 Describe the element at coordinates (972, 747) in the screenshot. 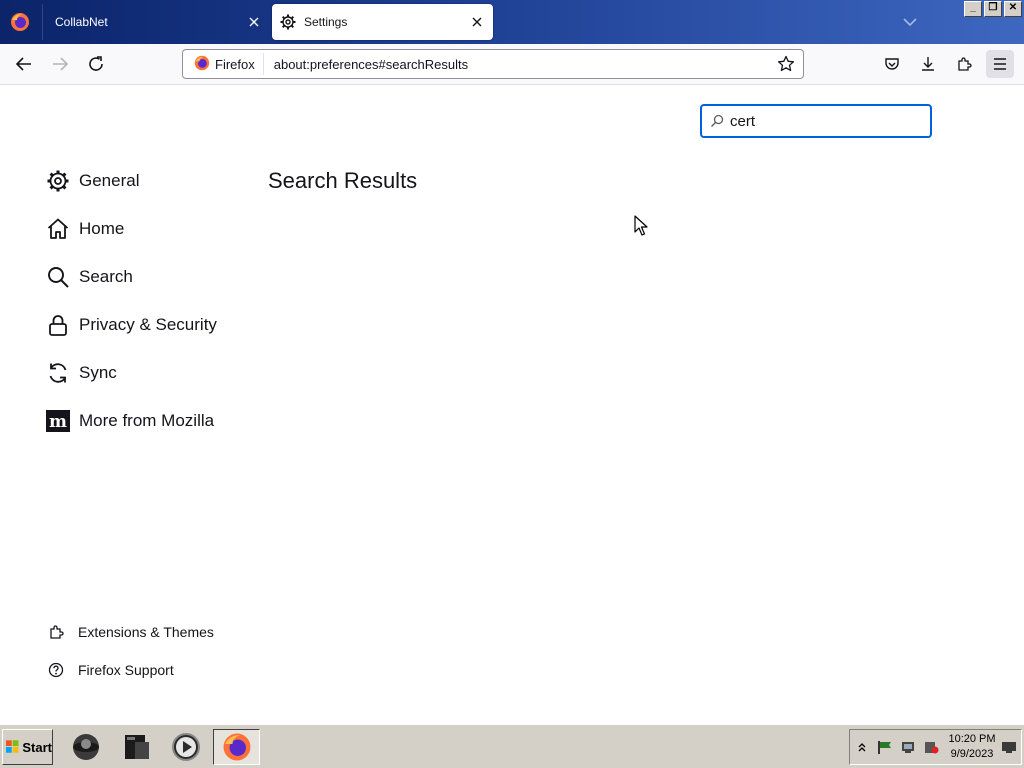

I see `clock: 10:20 PM 9/9/2023` at that location.